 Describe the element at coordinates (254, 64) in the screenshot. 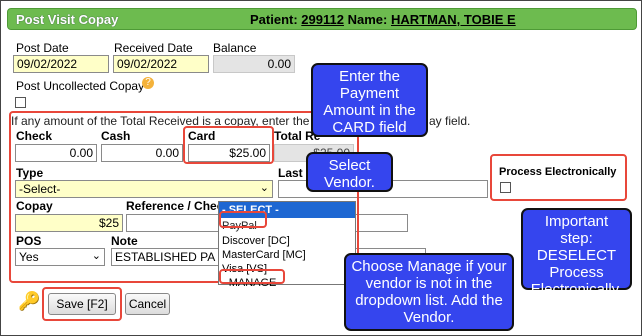

I see `balance-field: 0.00` at that location.